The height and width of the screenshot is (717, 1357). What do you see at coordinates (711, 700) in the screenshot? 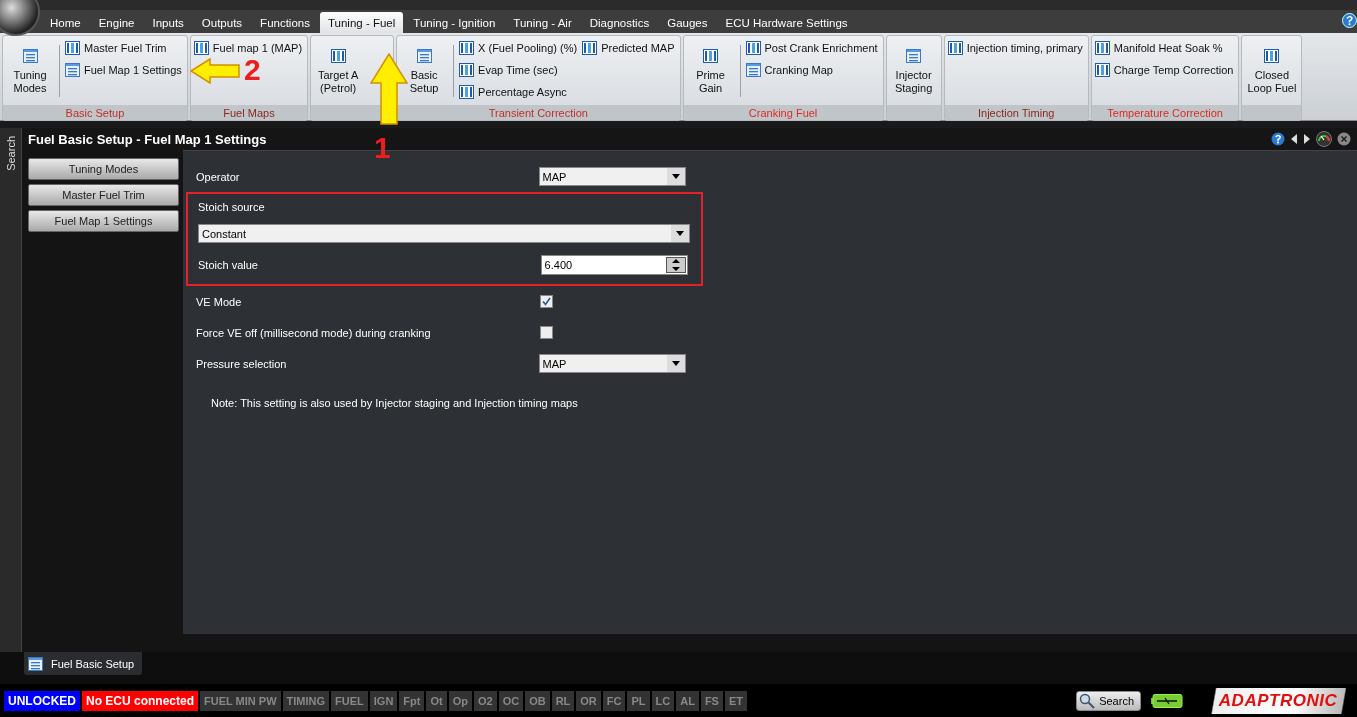
I see `status-indicator: FS` at bounding box center [711, 700].